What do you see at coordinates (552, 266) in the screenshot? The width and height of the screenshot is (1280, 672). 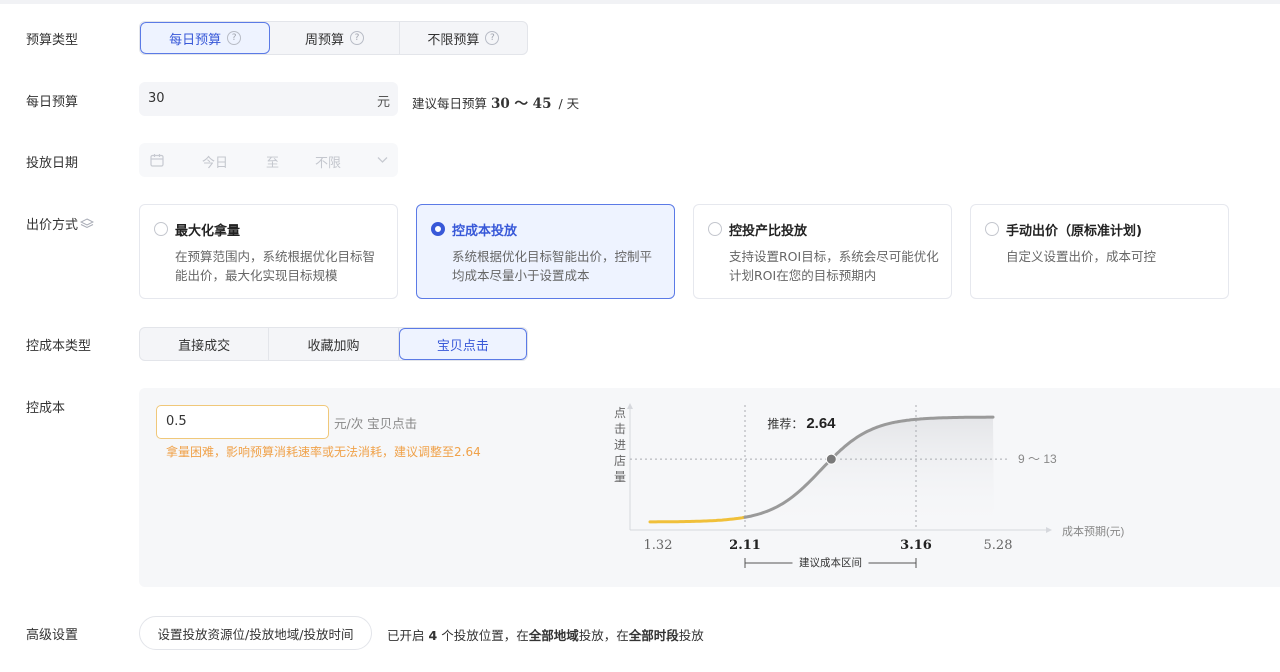 I see `bid-card-desc: 系统根据优化目标智能出价，控制平均成本尽量小于设置成本` at bounding box center [552, 266].